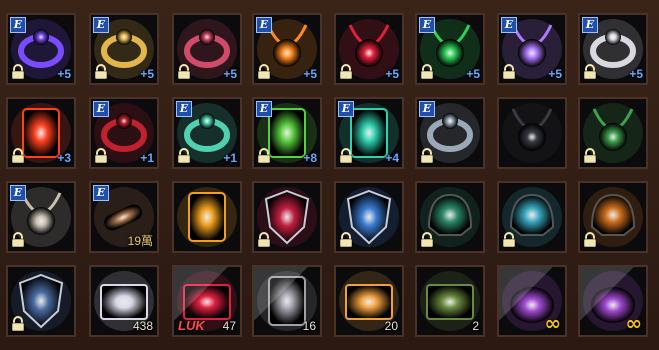 Image resolution: width=659 pixels, height=350 pixels. I want to click on item-quantity: 16, so click(309, 326).